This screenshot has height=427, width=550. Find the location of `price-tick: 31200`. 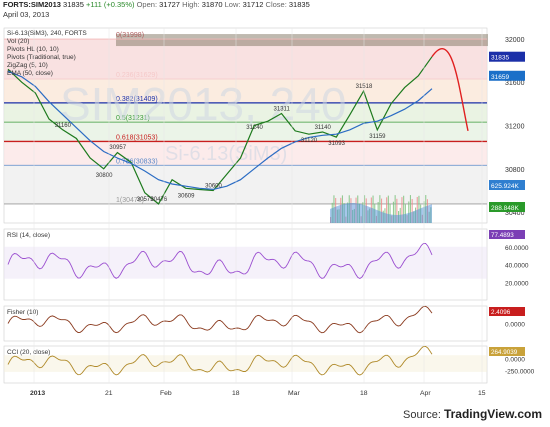

price-tick: 31200 is located at coordinates (515, 127).